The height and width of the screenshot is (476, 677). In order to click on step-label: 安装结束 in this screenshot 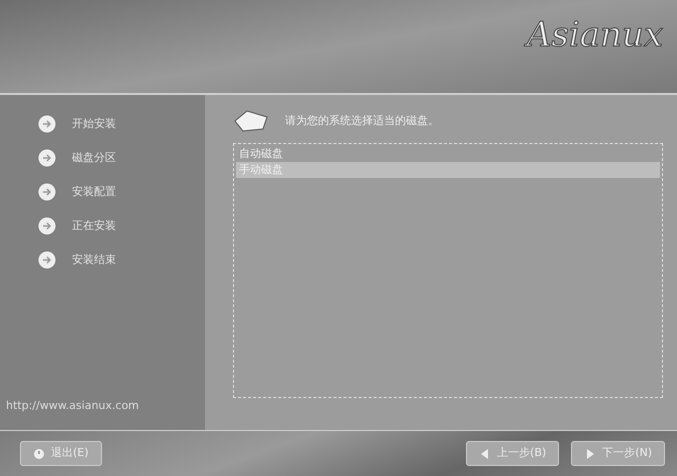, I will do `click(94, 260)`.